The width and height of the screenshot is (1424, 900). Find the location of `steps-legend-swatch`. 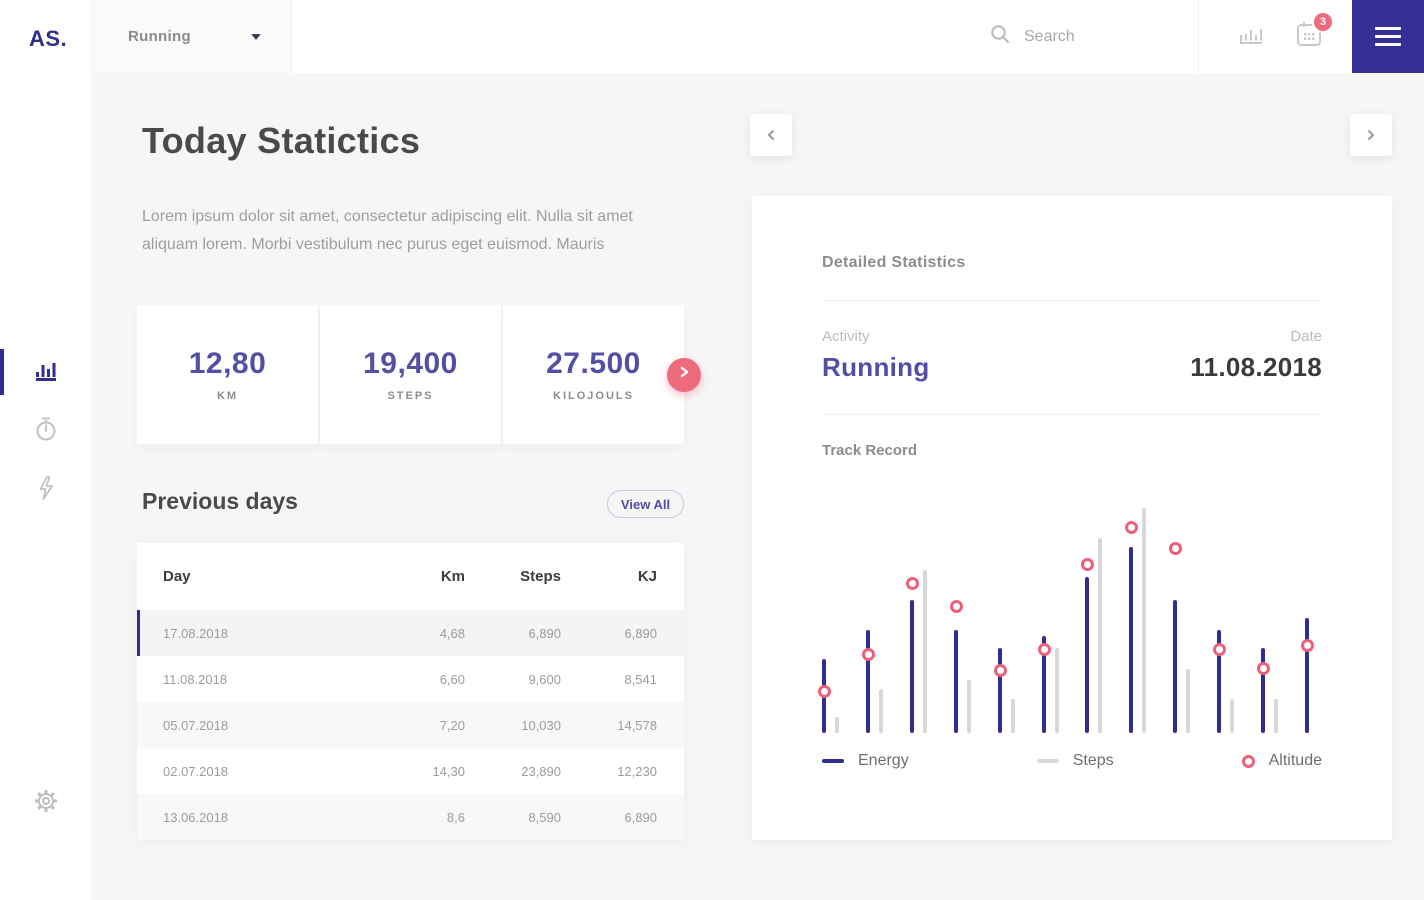

steps-legend-swatch is located at coordinates (1047, 761).